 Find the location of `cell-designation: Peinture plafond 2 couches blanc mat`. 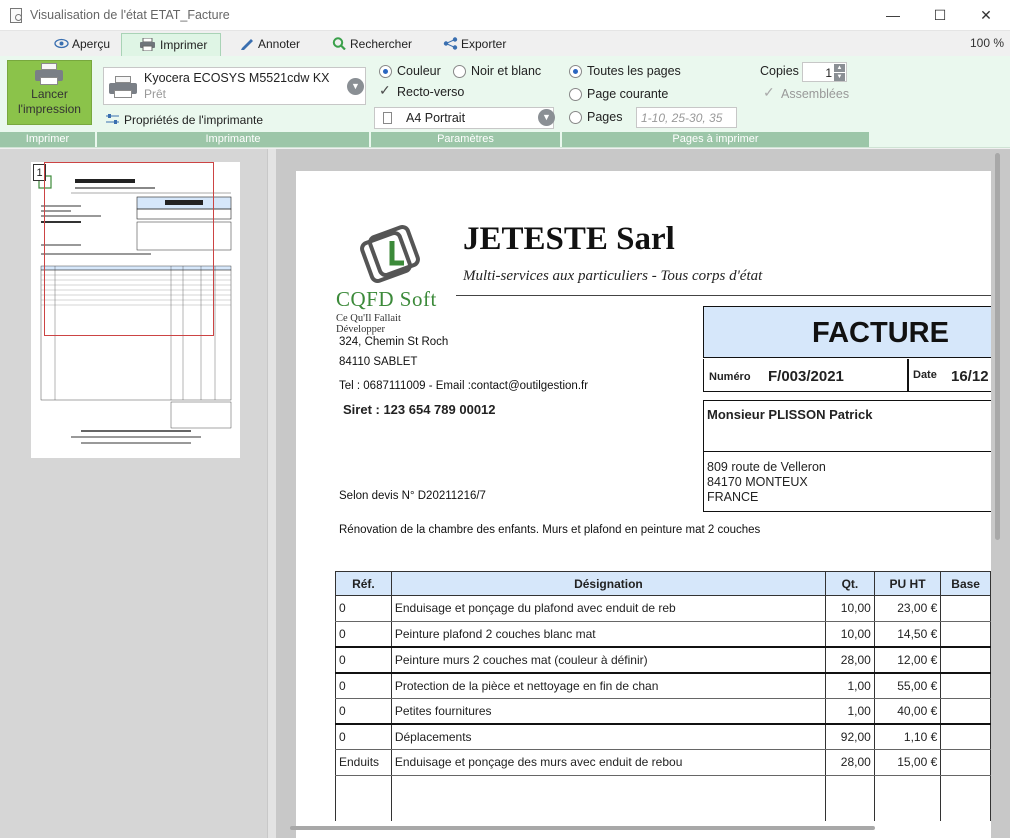

cell-designation: Peinture plafond 2 couches blanc mat is located at coordinates (608, 634).